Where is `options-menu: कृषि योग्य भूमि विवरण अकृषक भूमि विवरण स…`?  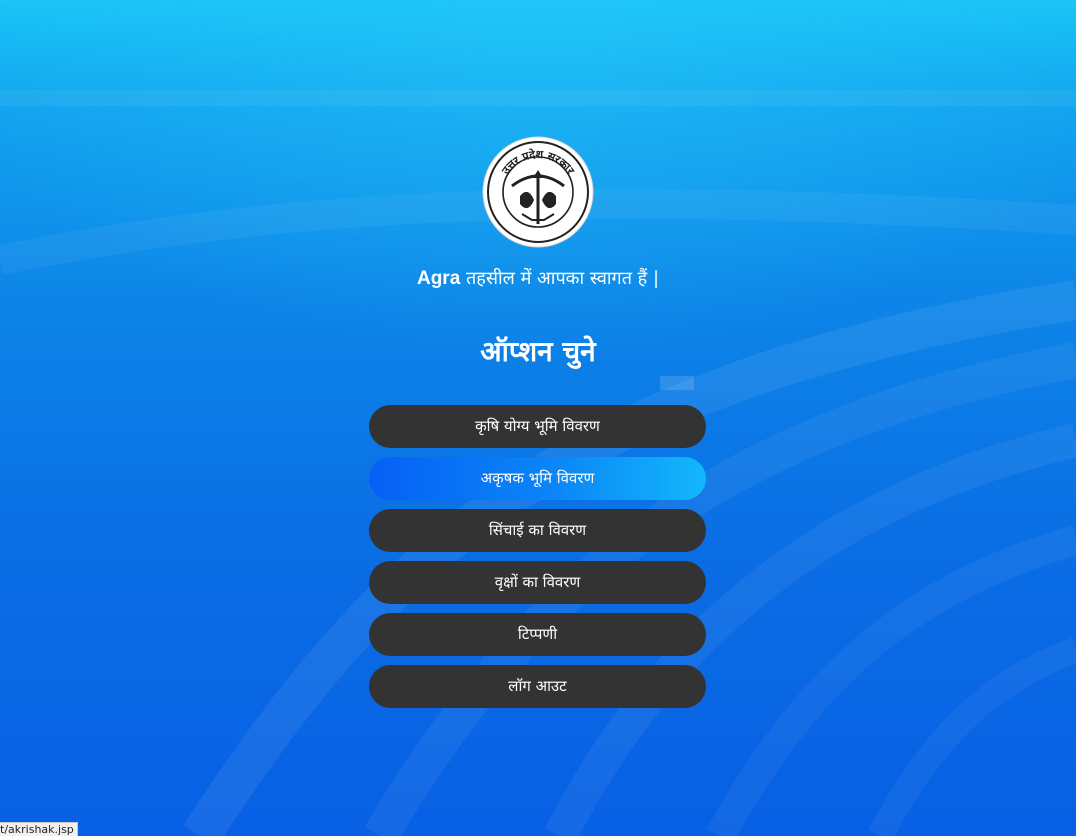
options-menu: कृषि योग्य भूमि विवरण अकृषक भूमि विवरण स… is located at coordinates (537, 561).